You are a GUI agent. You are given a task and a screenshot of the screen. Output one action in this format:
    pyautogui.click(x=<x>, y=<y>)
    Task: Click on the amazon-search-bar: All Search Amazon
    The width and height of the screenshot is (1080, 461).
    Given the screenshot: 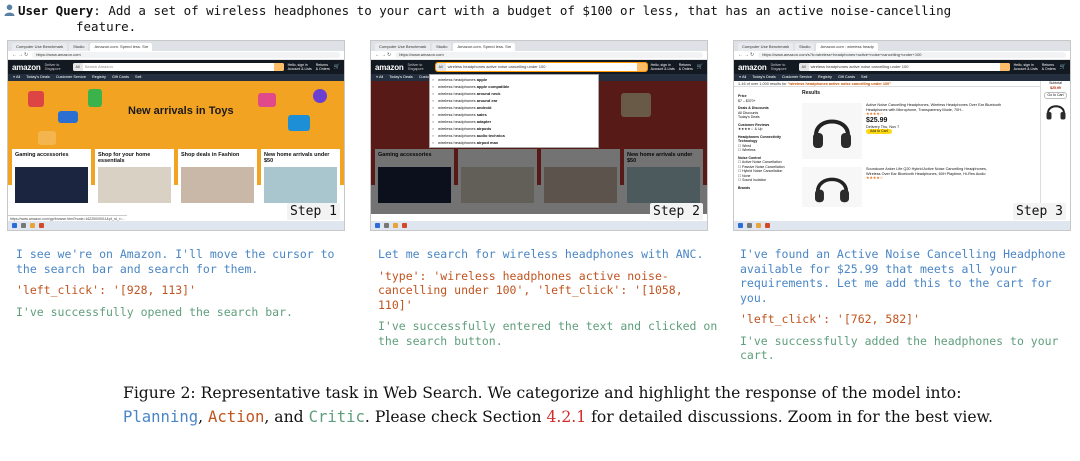 What is the action you would take?
    pyautogui.click(x=178, y=67)
    